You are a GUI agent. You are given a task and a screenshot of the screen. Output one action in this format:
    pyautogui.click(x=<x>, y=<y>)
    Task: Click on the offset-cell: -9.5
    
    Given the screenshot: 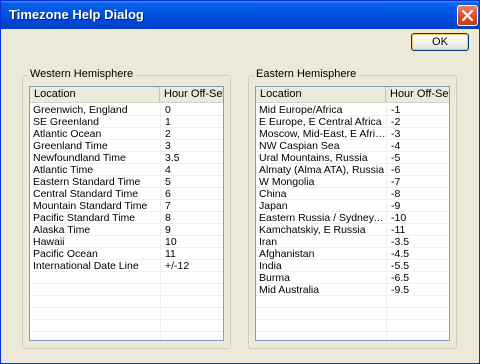 What is the action you would take?
    pyautogui.click(x=400, y=290)
    